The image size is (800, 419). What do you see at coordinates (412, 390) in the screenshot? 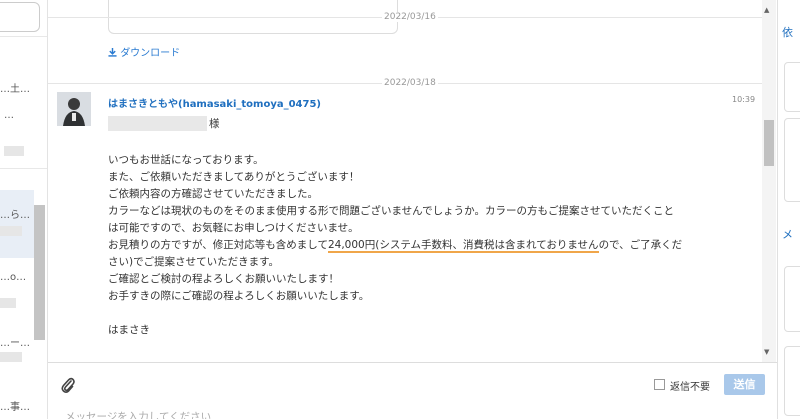
I see `compose-area: 返信不要 送信 メッセージを入力してください` at bounding box center [412, 390].